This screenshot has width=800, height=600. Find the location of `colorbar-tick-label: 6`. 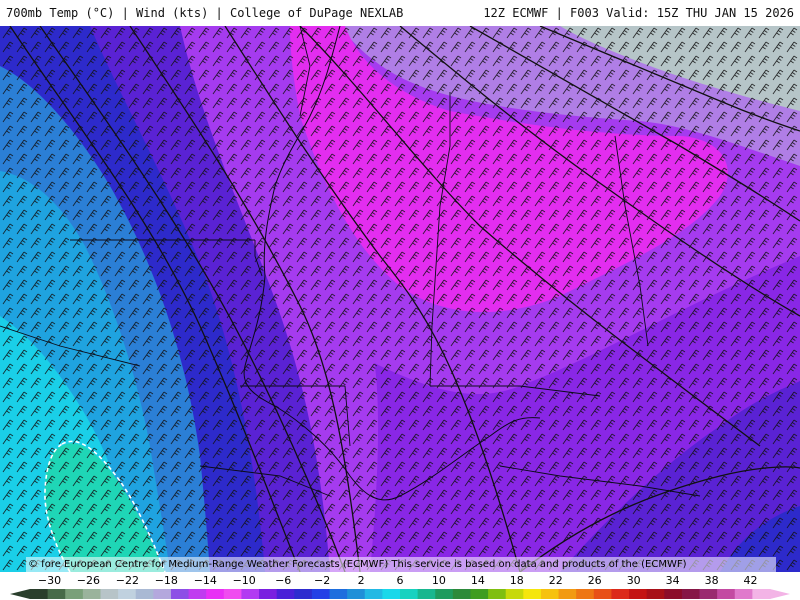

colorbar-tick-label: 6 is located at coordinates (400, 580).